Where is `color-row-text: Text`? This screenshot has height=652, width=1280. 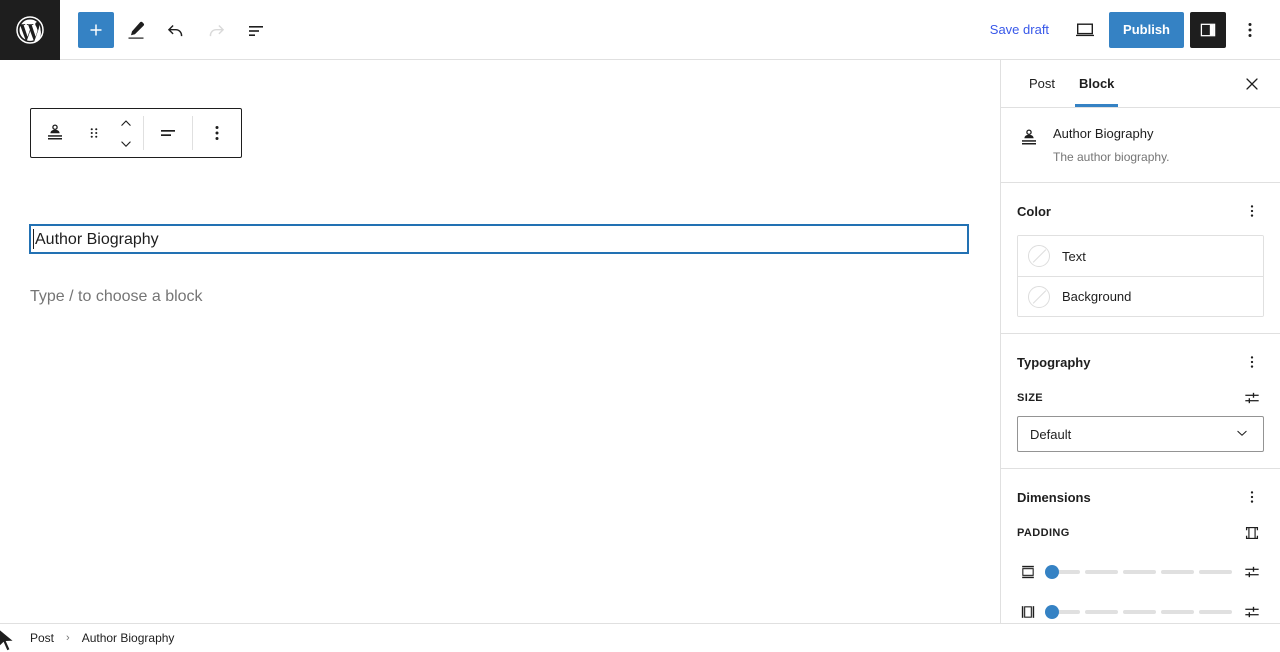
color-row-text: Text is located at coordinates (1140, 256).